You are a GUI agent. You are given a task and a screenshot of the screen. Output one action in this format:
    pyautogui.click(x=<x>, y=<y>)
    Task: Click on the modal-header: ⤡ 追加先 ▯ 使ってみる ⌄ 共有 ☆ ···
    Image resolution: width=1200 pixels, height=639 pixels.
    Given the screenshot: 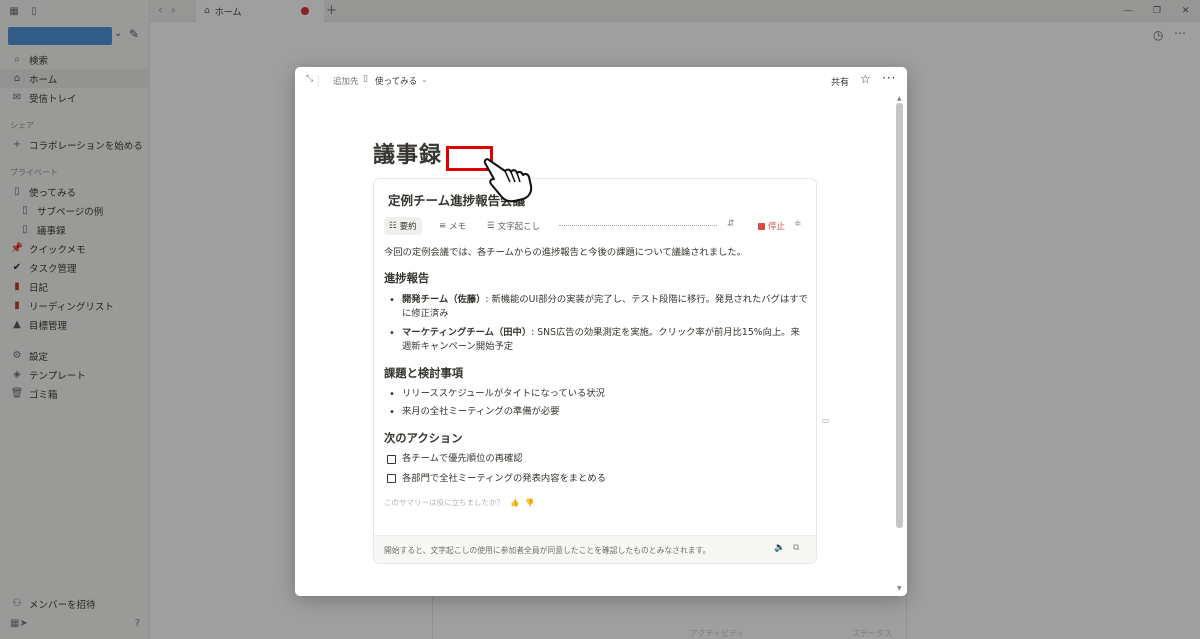 What is the action you would take?
    pyautogui.click(x=601, y=81)
    